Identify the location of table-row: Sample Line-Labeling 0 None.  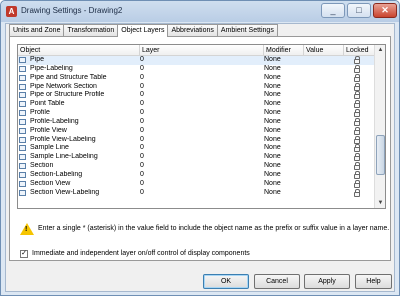
(196, 157).